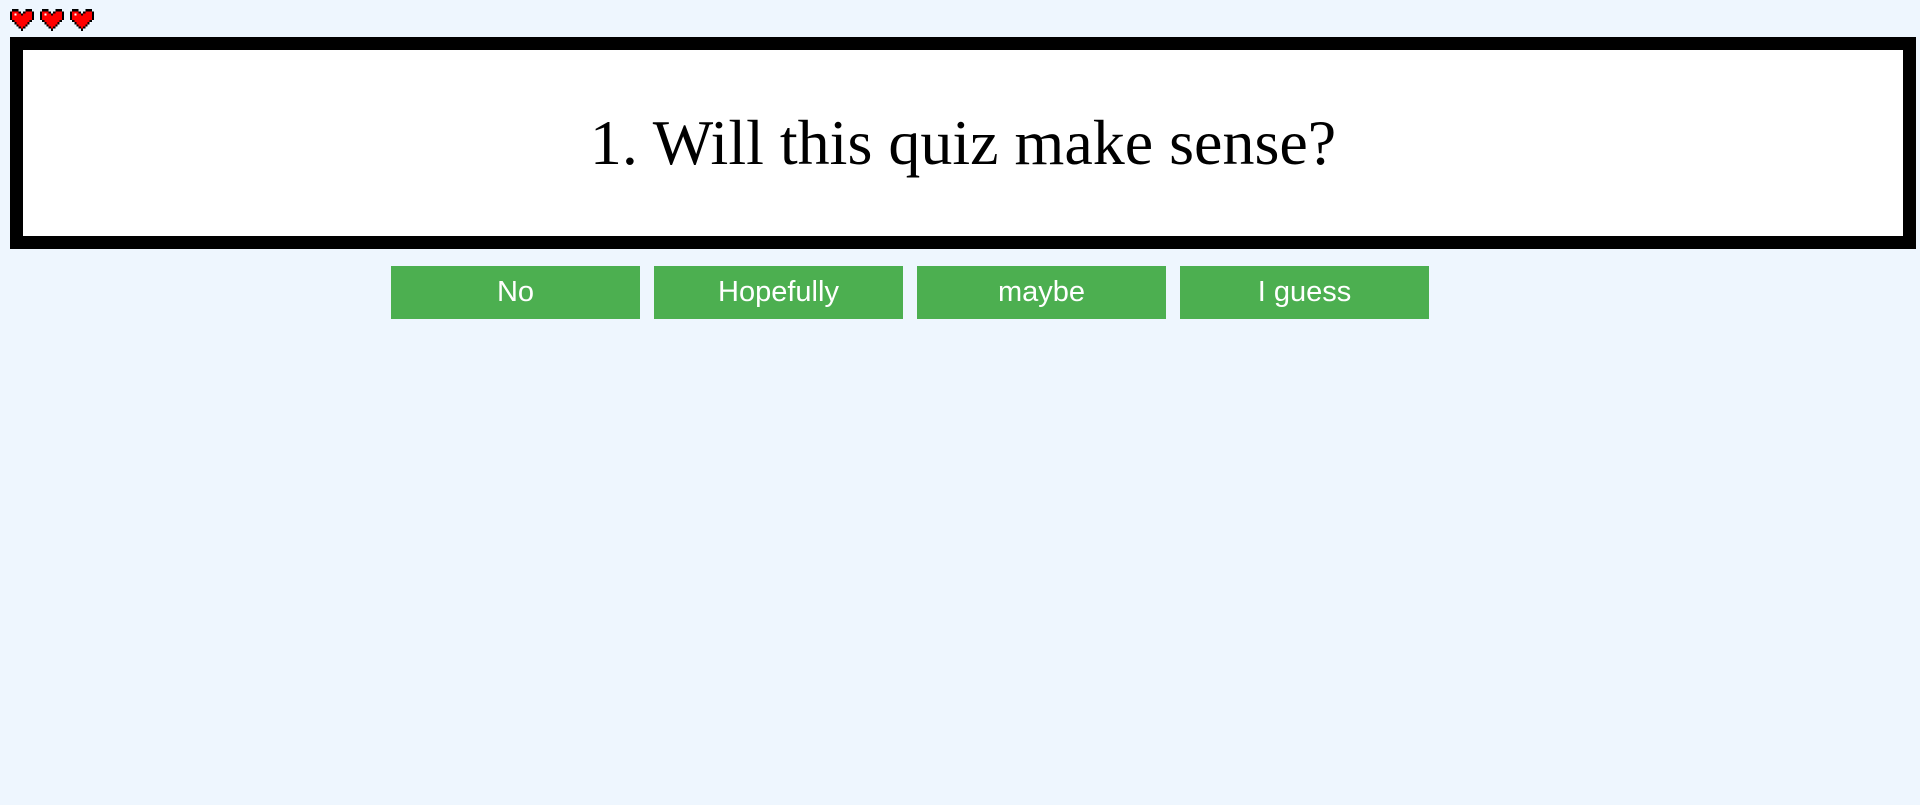  I want to click on lives-display, so click(52, 20).